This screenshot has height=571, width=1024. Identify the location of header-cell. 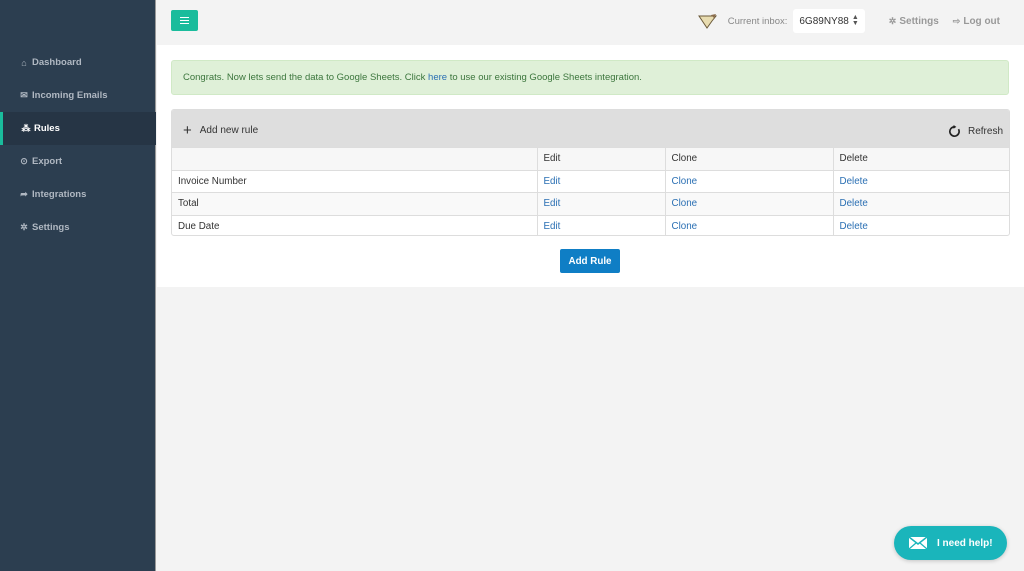
(354, 158).